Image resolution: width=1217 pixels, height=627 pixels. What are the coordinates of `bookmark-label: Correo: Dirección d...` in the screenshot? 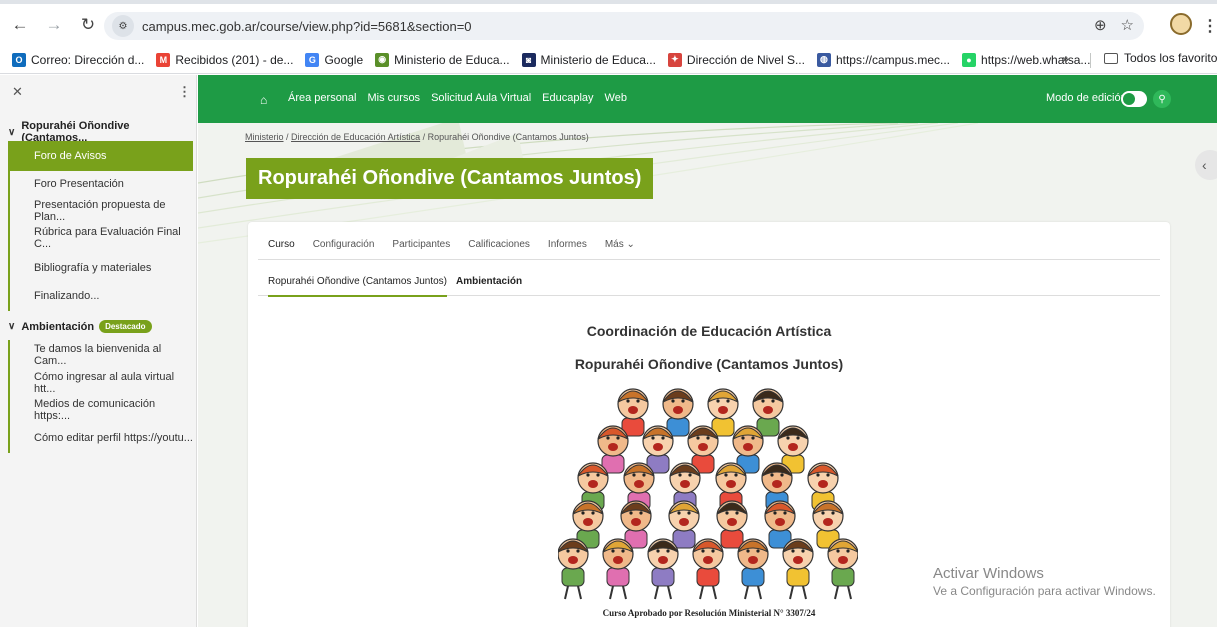 It's located at (88, 59).